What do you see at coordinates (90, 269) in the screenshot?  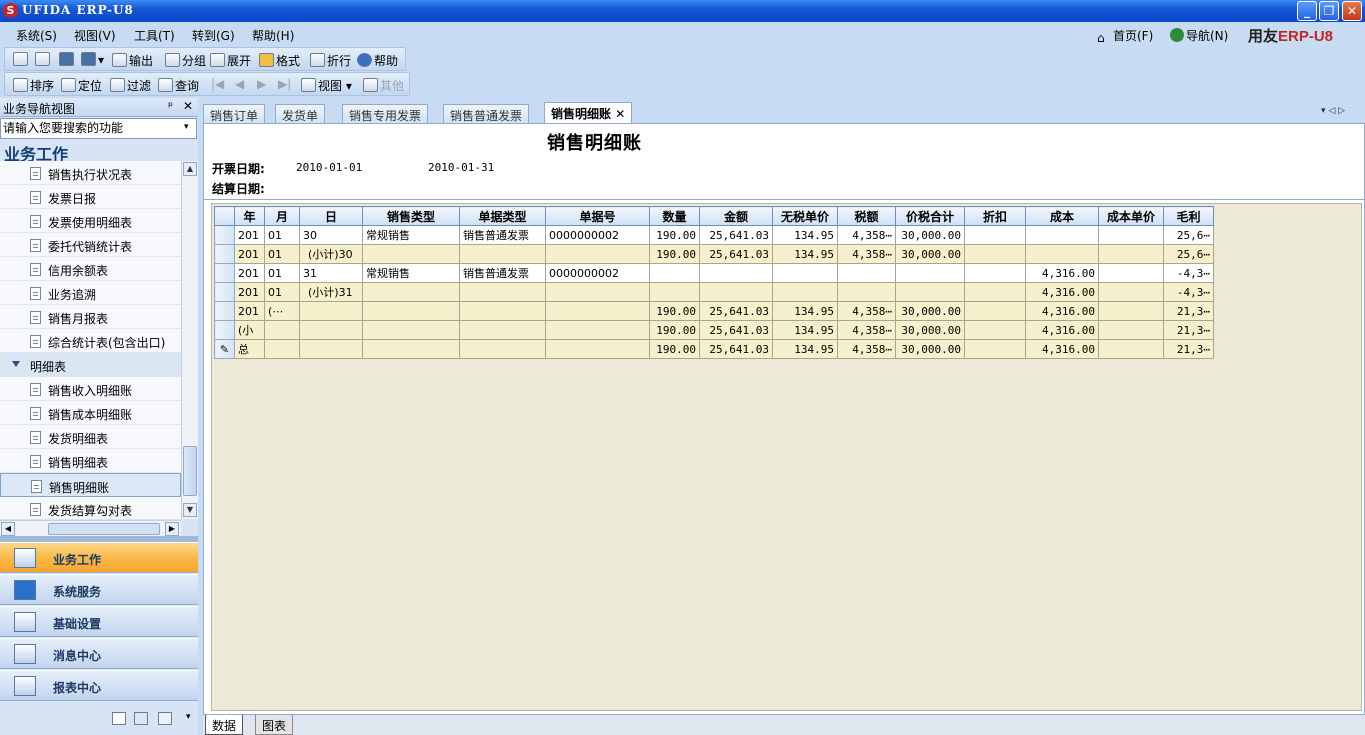 I see `nav-item: 信用余额表` at bounding box center [90, 269].